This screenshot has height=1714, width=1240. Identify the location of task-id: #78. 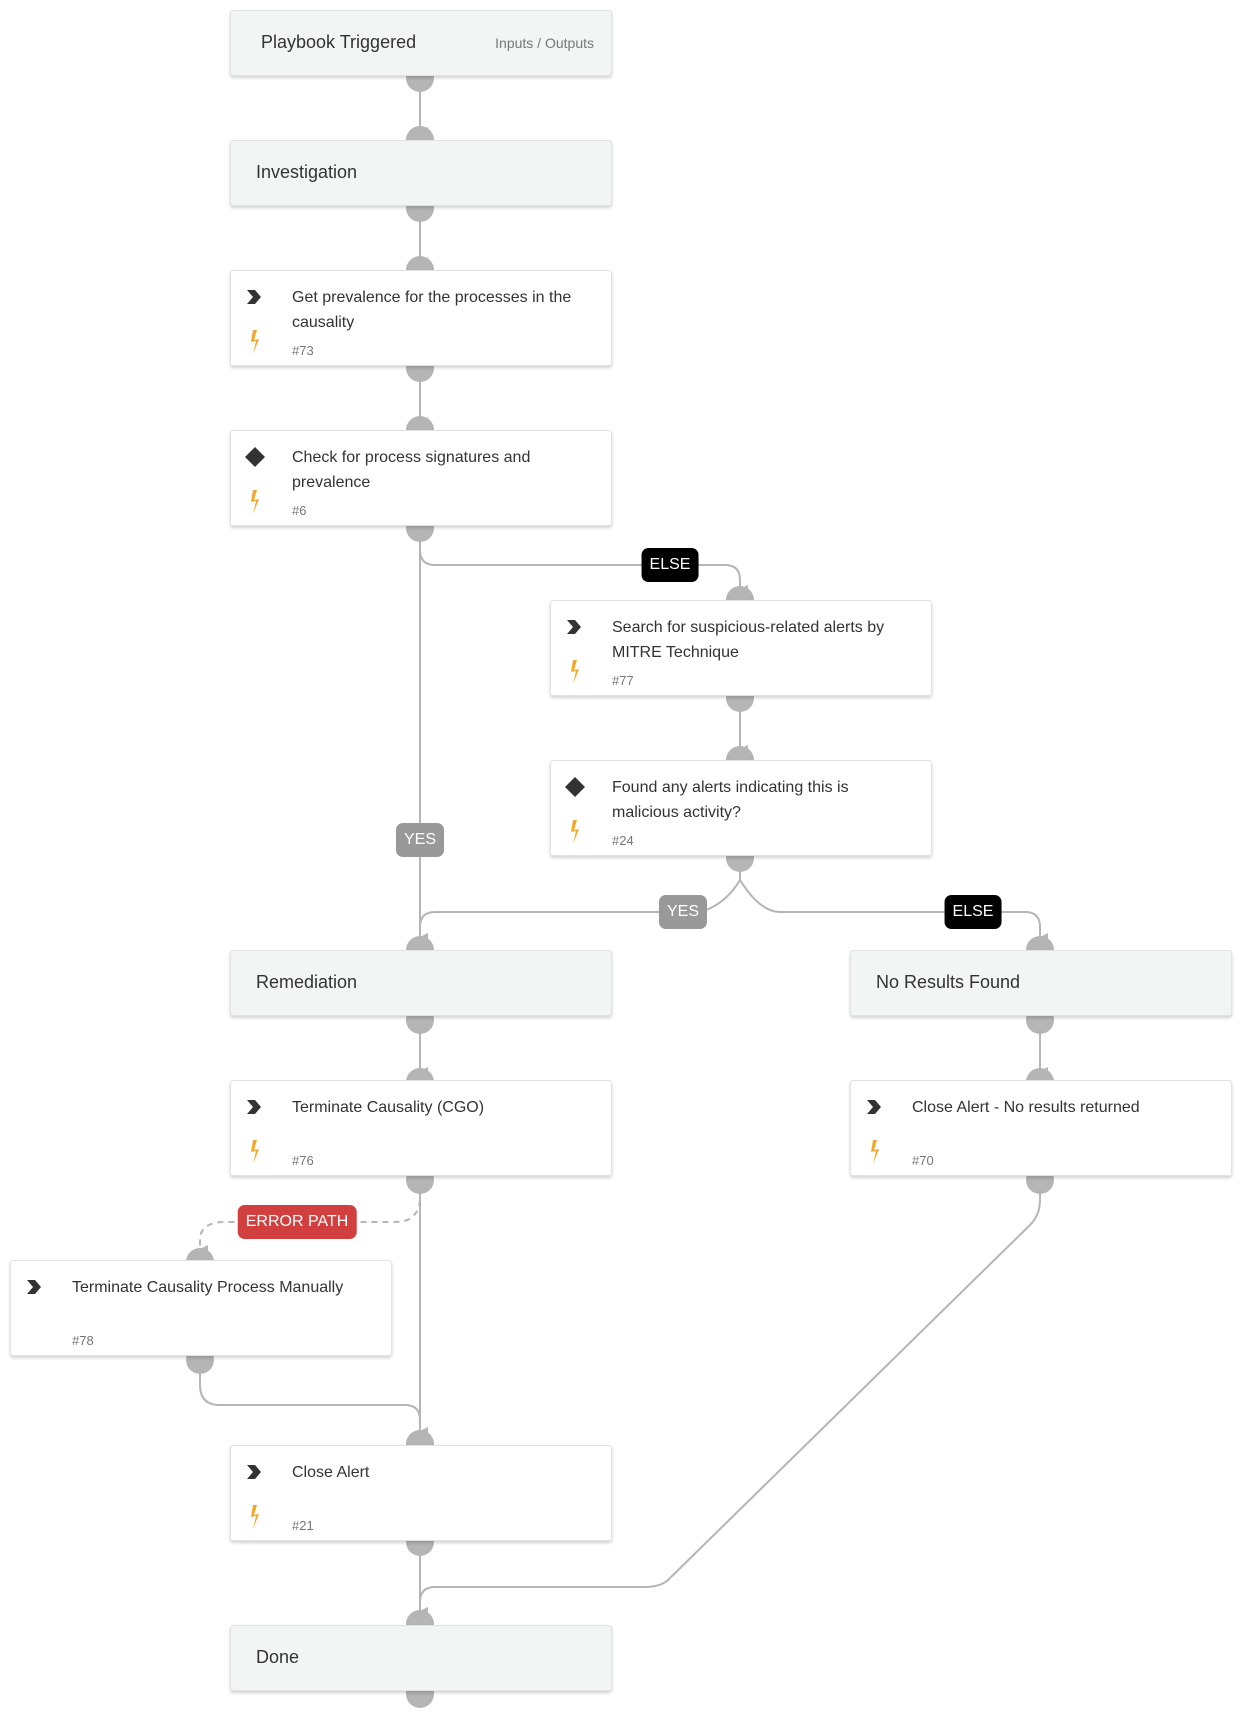
(83, 1340).